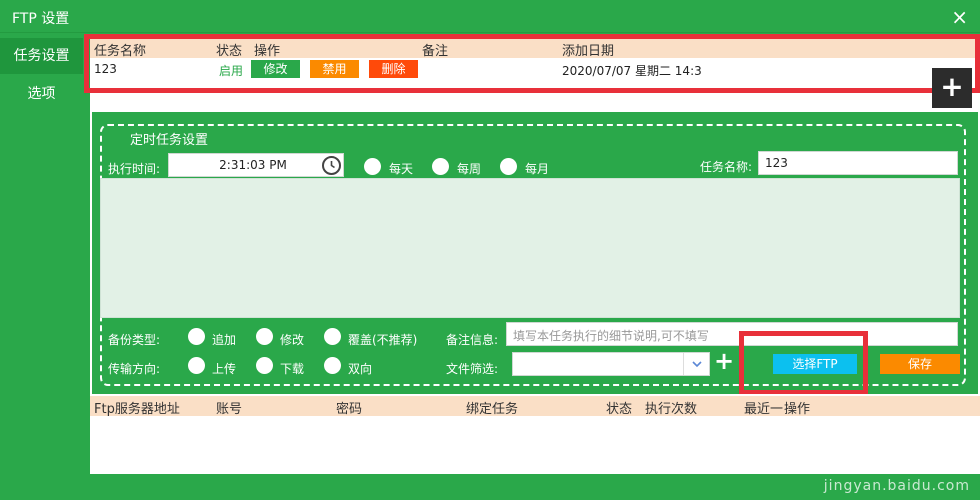 The height and width of the screenshot is (500, 980). What do you see at coordinates (253, 165) in the screenshot?
I see `exec-time-value: 2:31:03 PM` at bounding box center [253, 165].